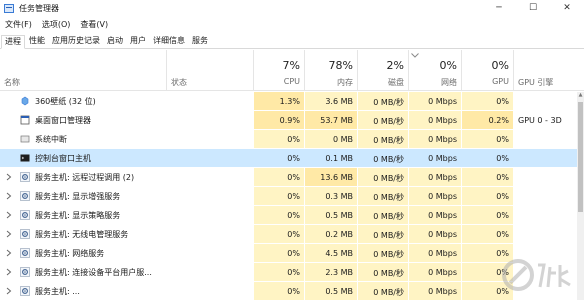  I want to click on process-row: 服务主机: 远程过程调用 (2) 0% 13.6 MB 0 MB/秒 0 Mbps 0%, so click(292, 177).